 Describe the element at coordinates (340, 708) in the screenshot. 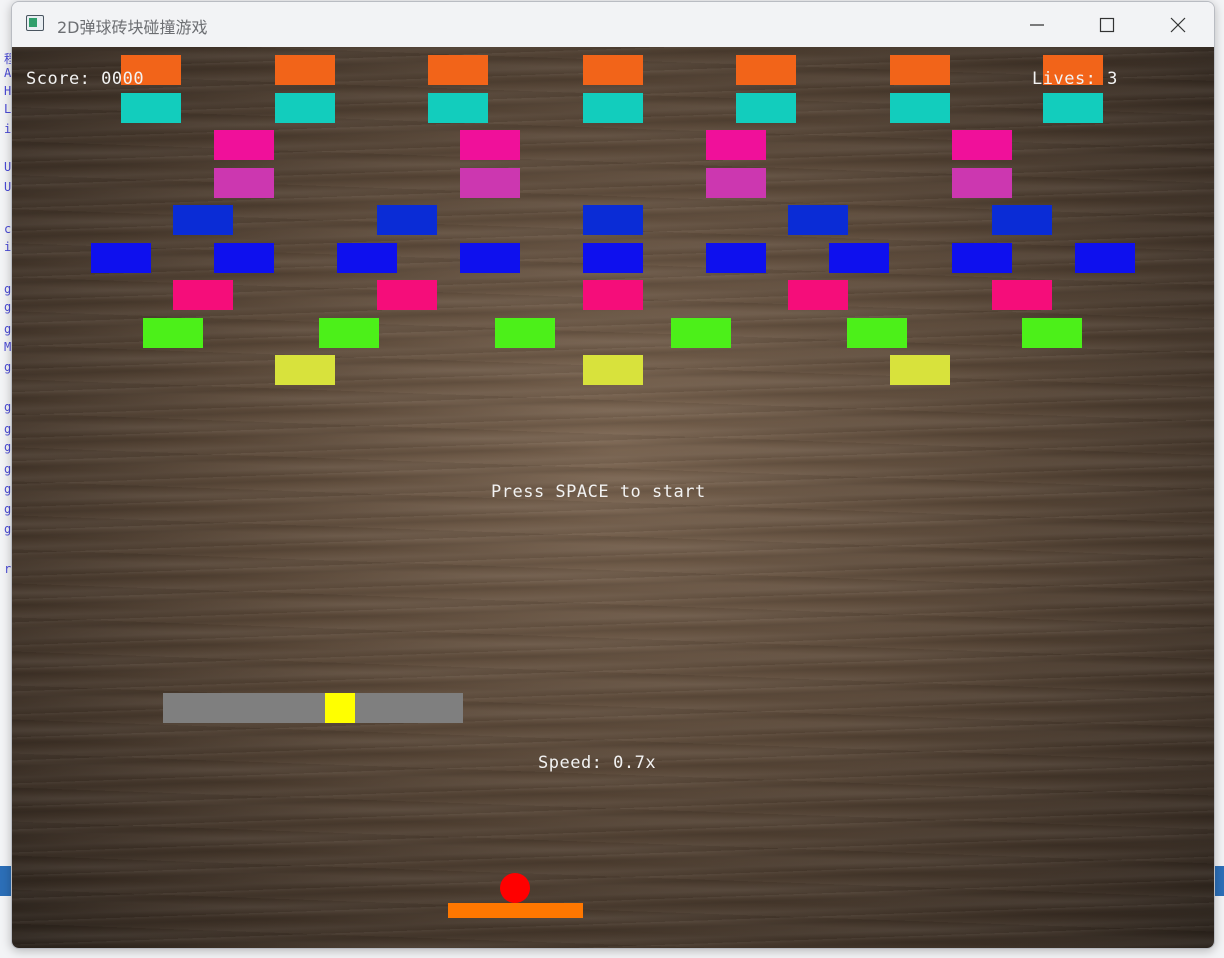

I see `speed-slider-knob` at that location.